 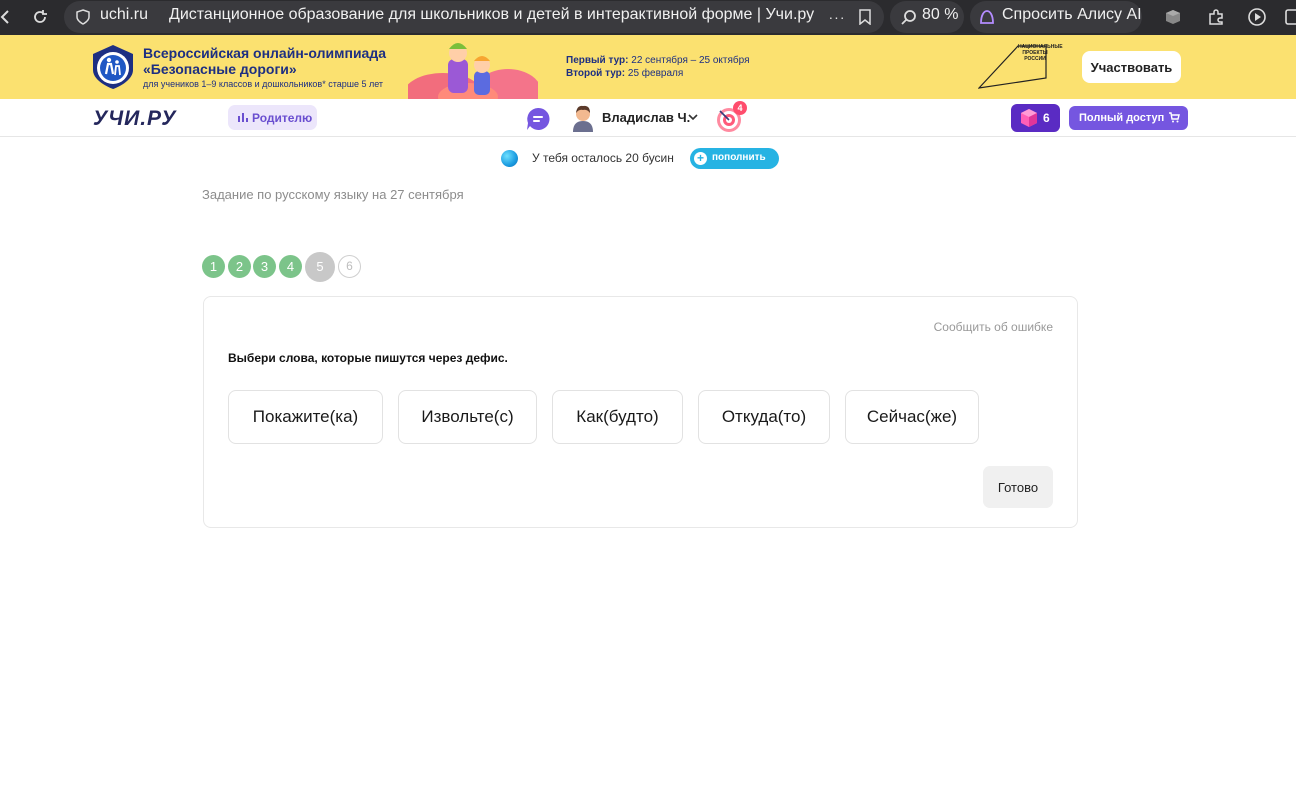 What do you see at coordinates (764, 417) in the screenshot?
I see `word-option: Откуда(то)` at bounding box center [764, 417].